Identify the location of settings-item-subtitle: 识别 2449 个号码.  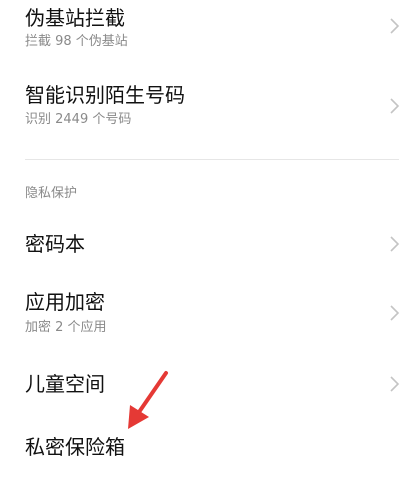
(78, 119).